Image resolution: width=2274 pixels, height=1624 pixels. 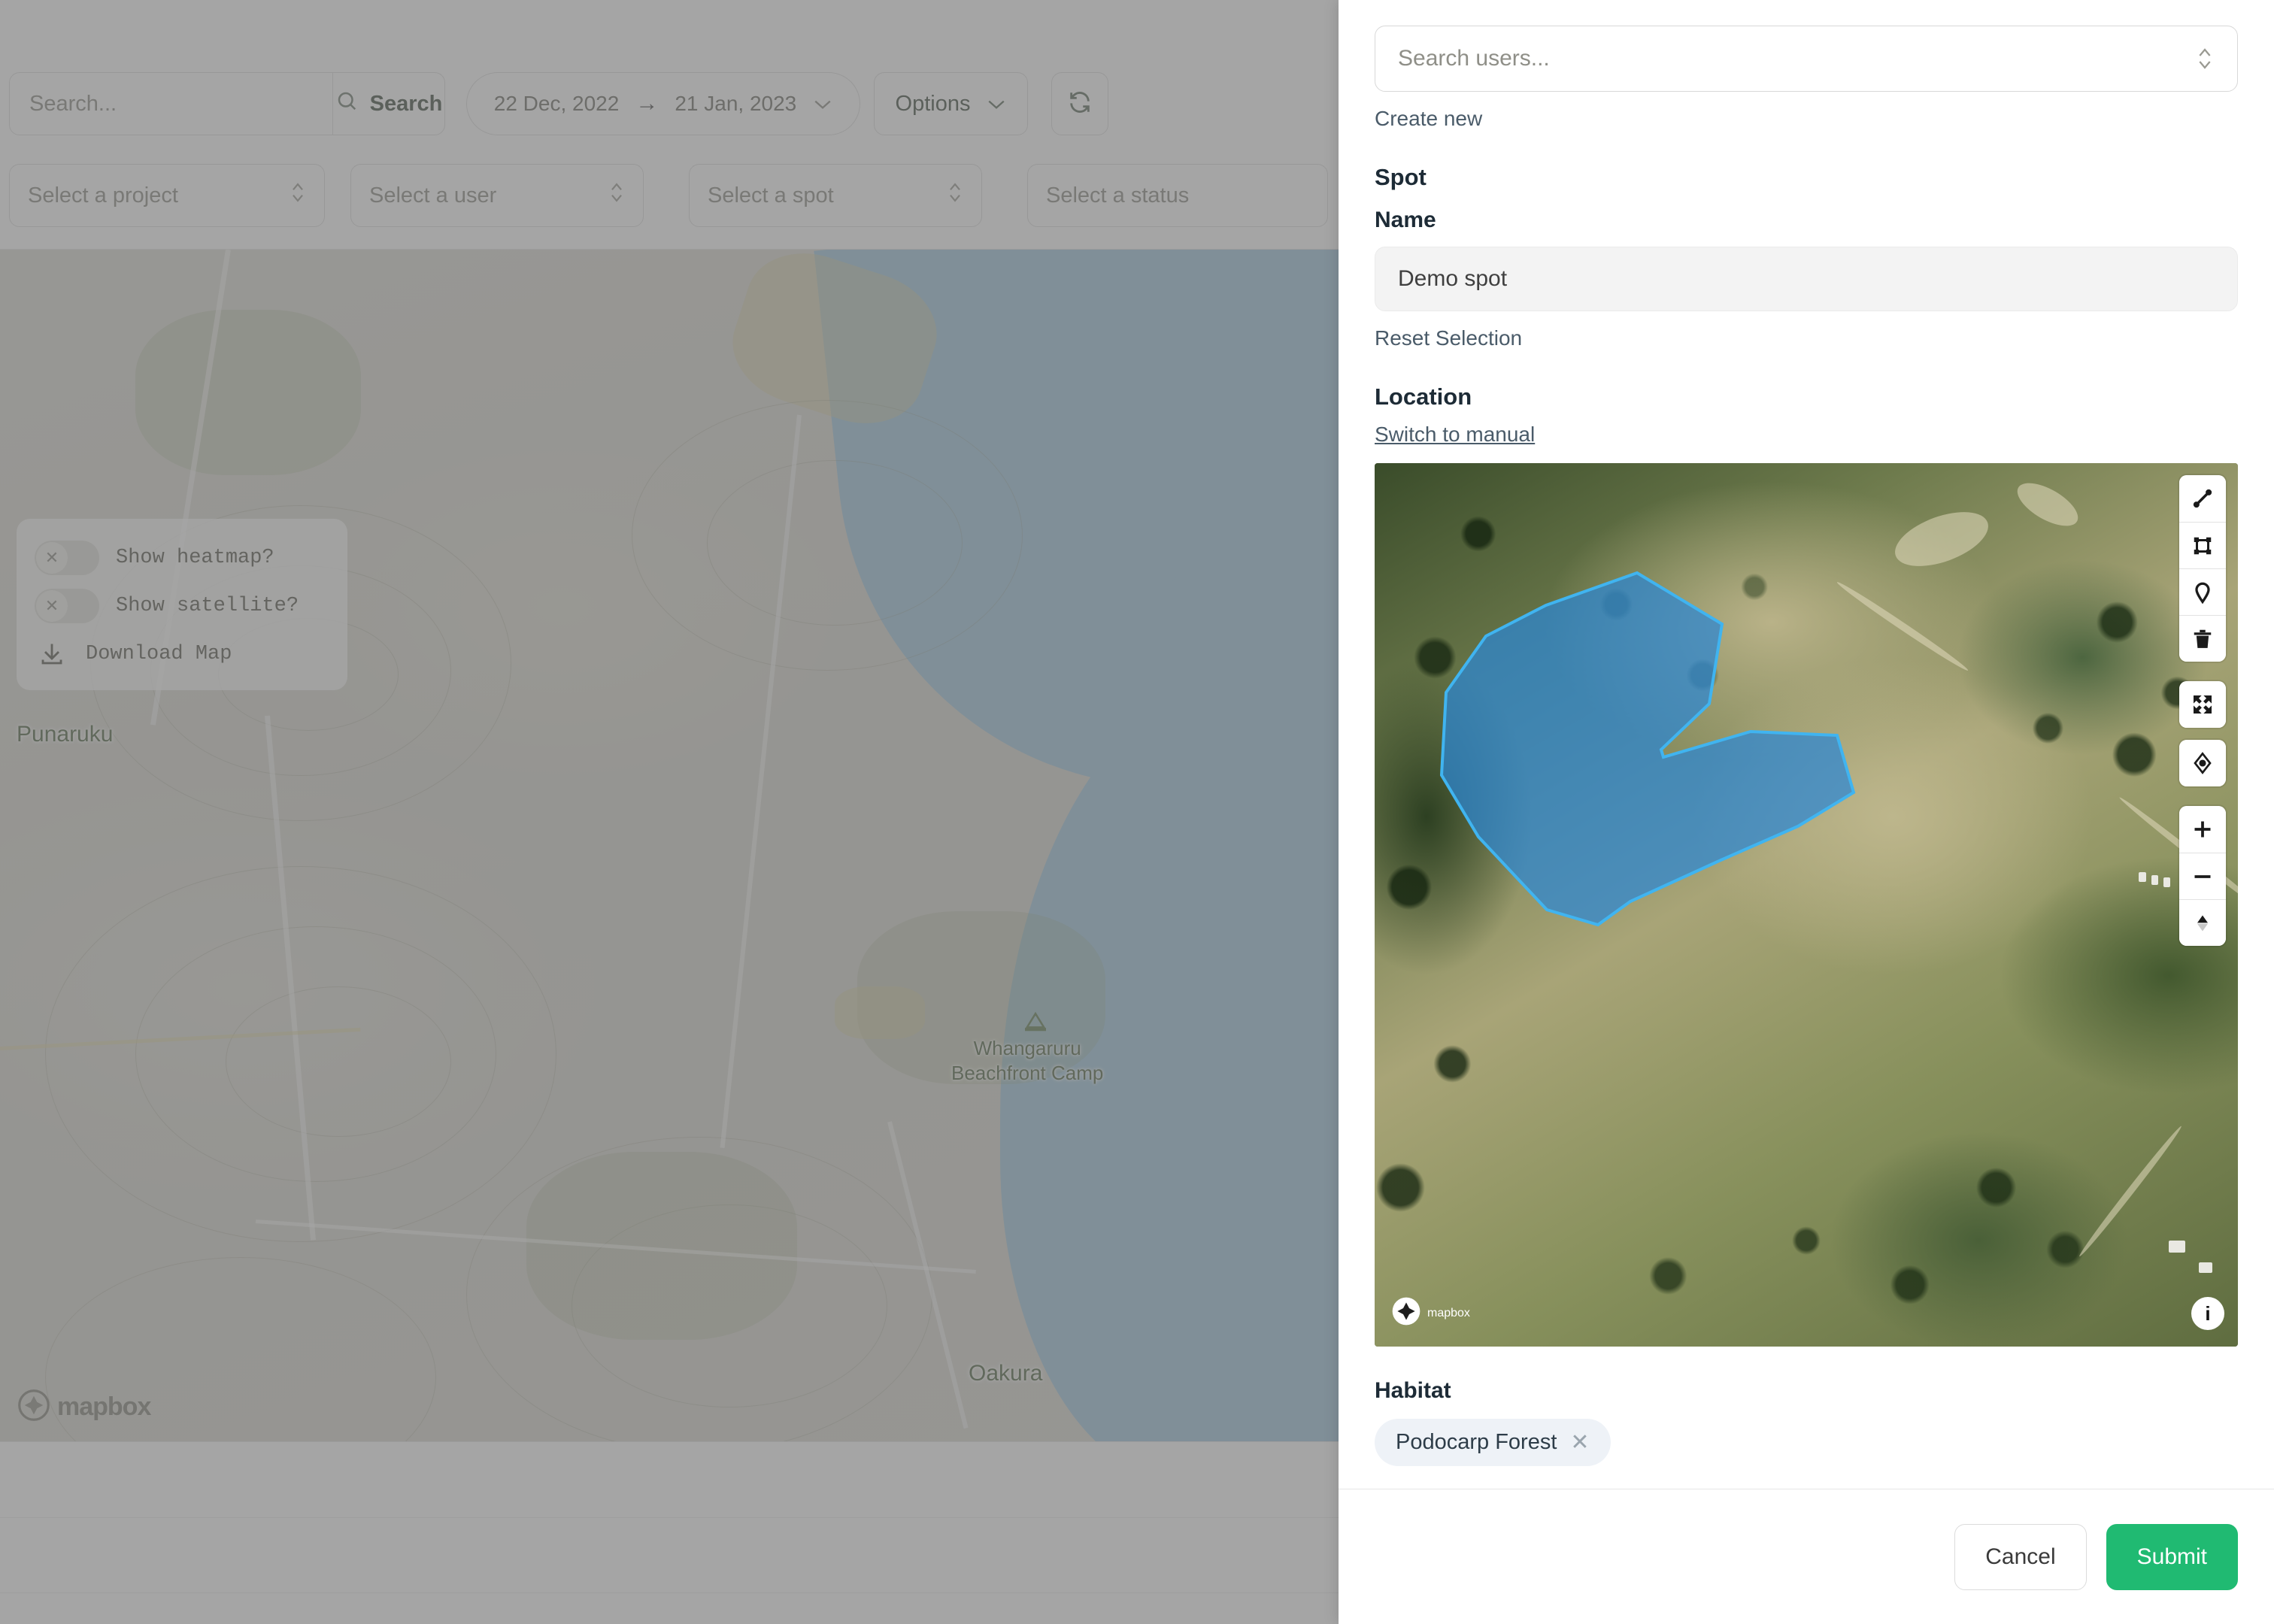 What do you see at coordinates (647, 103) in the screenshot?
I see `arrow-right-icon: →` at bounding box center [647, 103].